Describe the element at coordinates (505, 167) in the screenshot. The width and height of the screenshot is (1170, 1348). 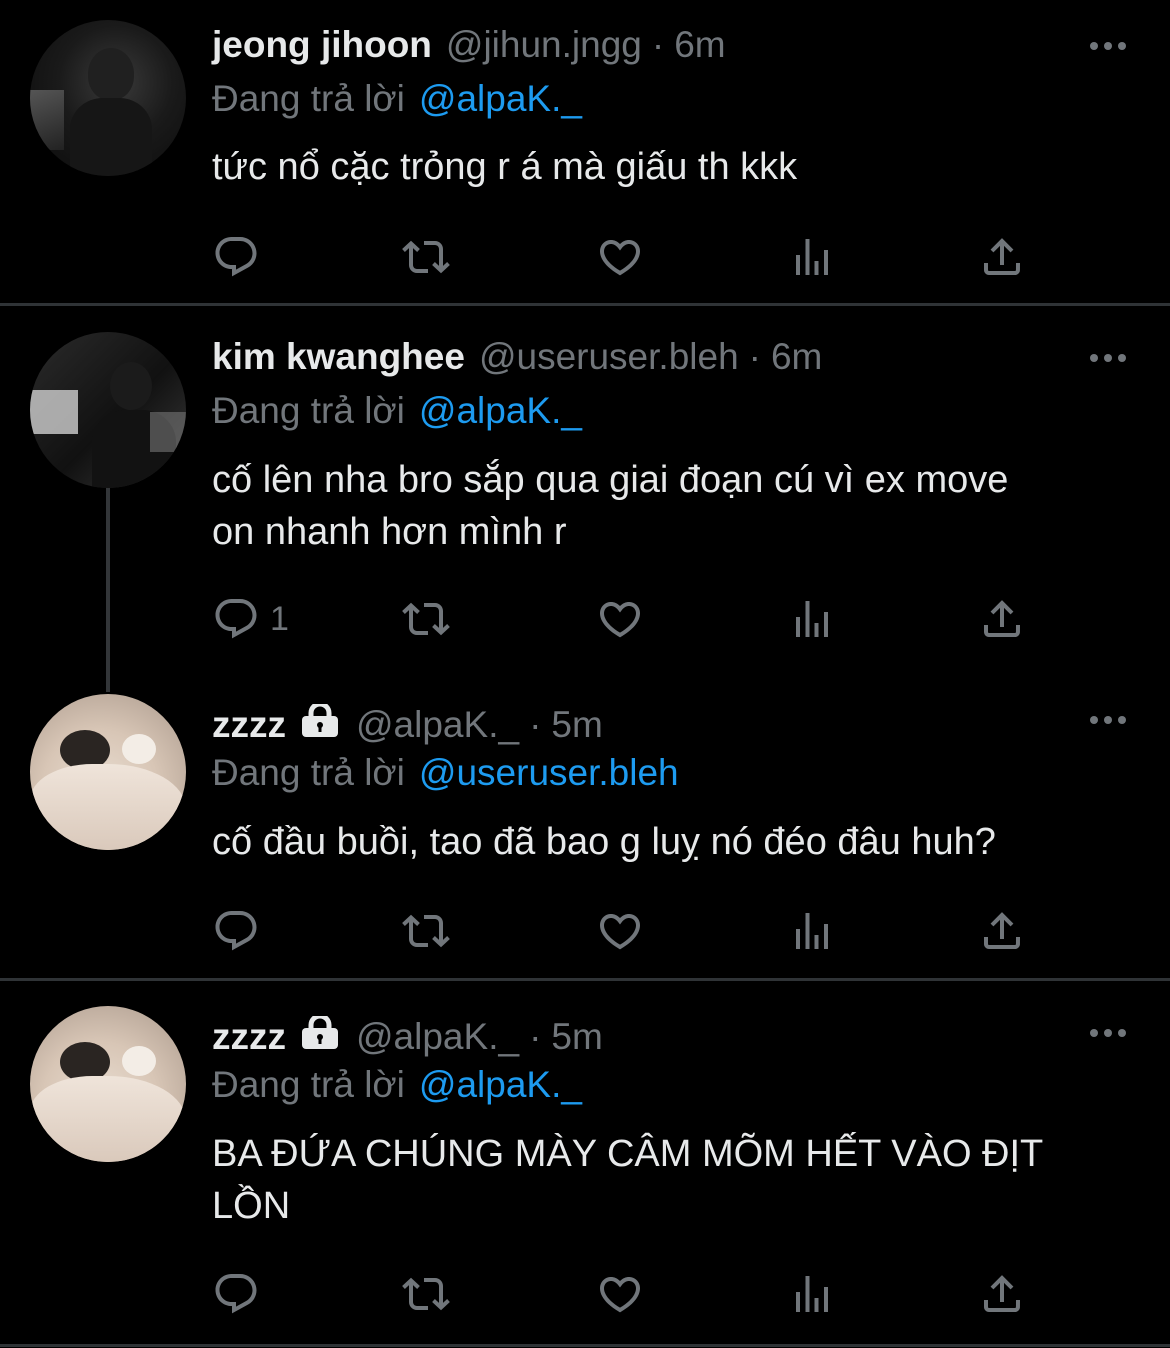
I see `tweet-text: tức nổ cặc trỏng r á mà giấu th kkk` at that location.